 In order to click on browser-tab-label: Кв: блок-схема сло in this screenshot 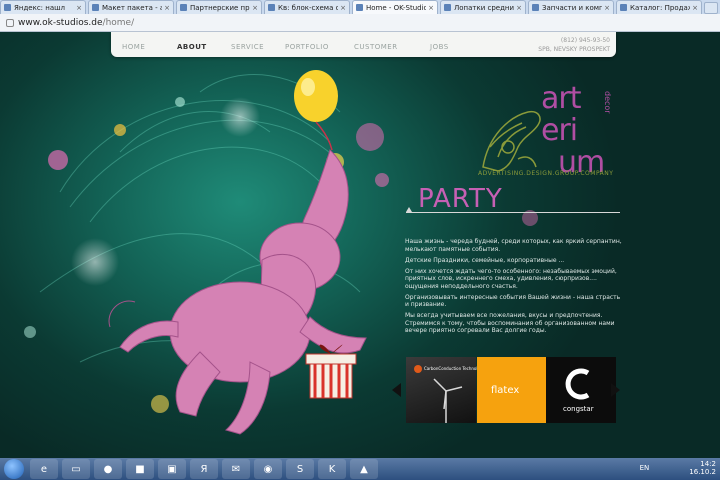, I will do `click(308, 7)`.